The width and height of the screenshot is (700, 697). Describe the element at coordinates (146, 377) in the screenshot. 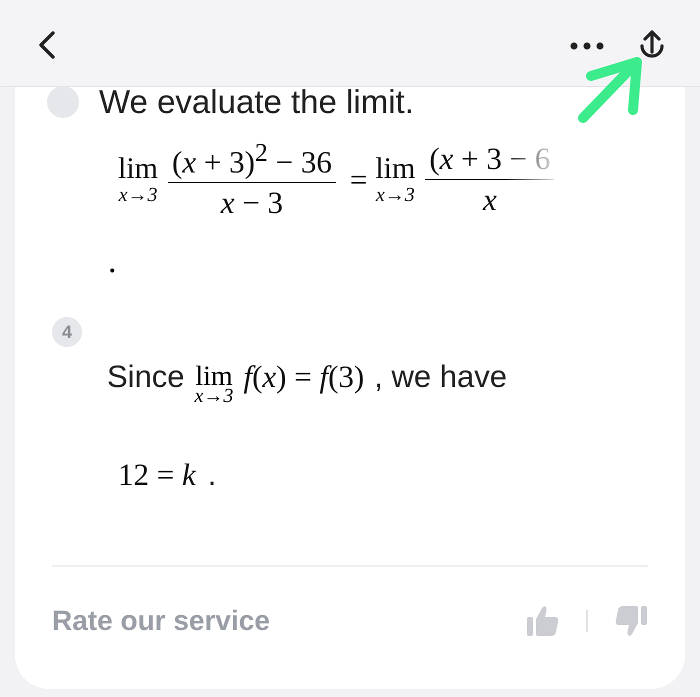

I see `step-text: Since` at that location.